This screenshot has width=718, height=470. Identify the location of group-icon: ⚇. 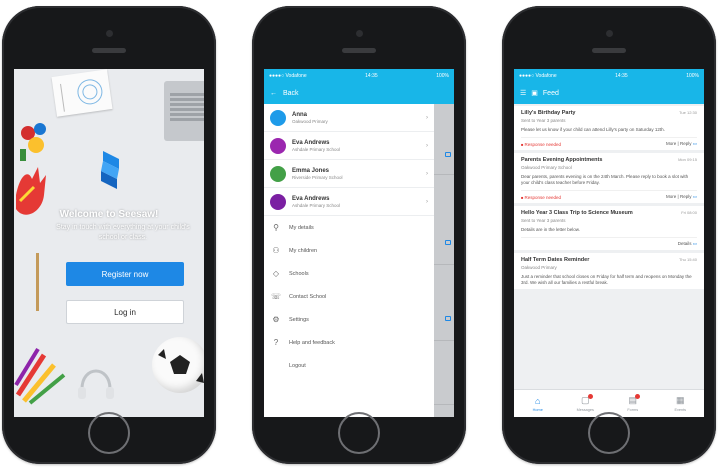
(276, 250).